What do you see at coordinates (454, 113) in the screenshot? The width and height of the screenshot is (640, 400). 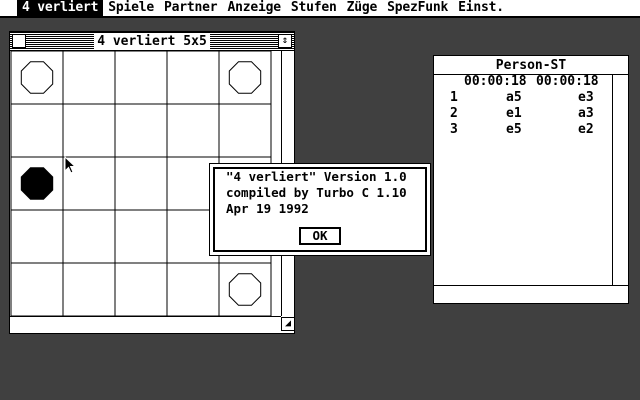 I see `move-number: 2` at bounding box center [454, 113].